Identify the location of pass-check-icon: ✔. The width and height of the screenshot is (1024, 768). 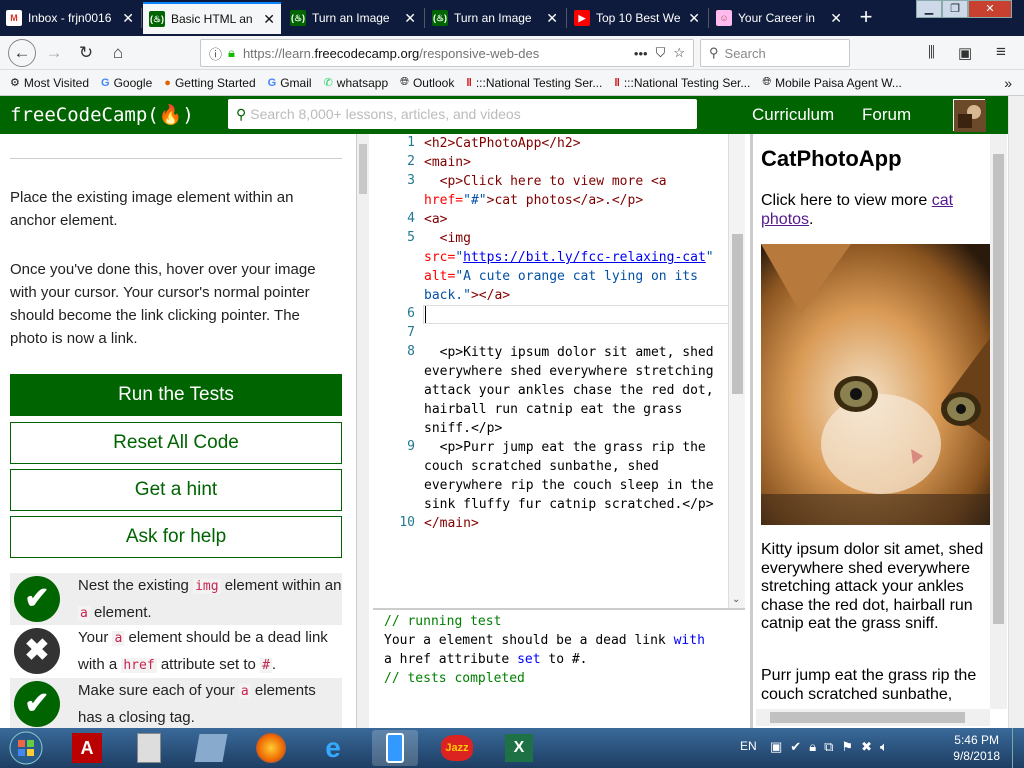
(37, 704).